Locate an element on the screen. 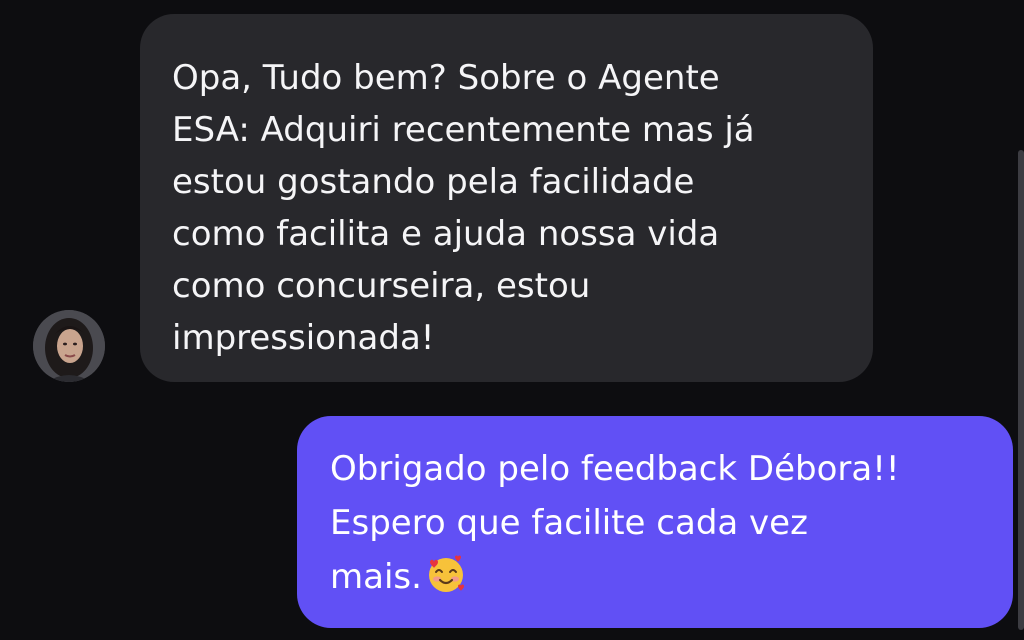 The image size is (1024, 640). message-text-line: Obrigado pelo feedback Débora!! is located at coordinates (615, 469).